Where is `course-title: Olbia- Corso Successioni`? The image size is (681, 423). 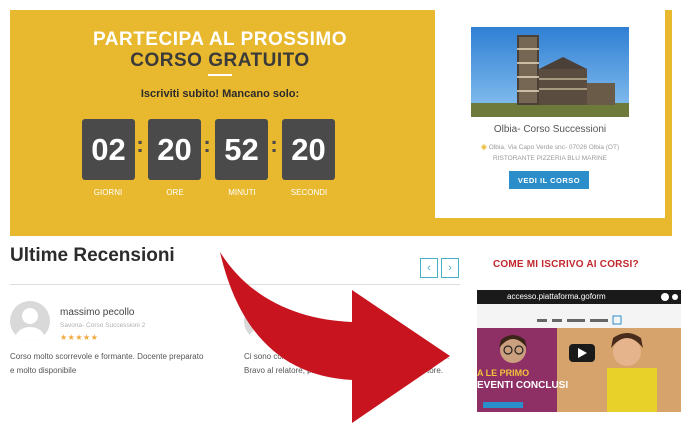
course-title: Olbia- Corso Successioni is located at coordinates (550, 129).